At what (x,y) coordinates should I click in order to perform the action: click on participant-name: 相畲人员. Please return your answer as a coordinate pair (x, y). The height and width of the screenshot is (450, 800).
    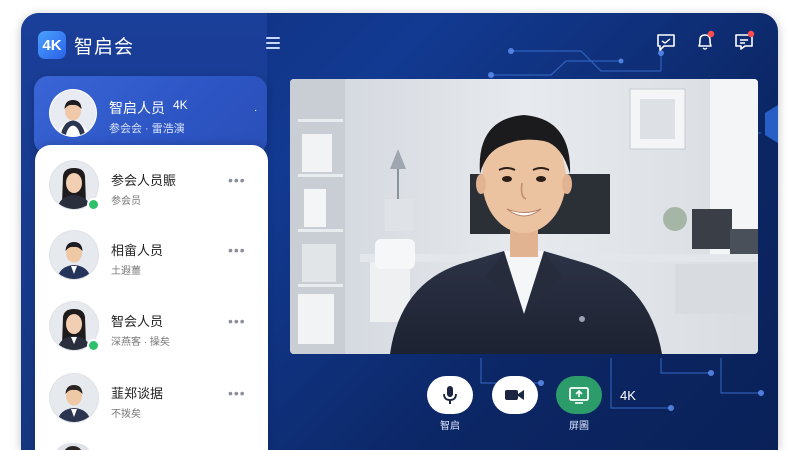
    Looking at the image, I should click on (137, 250).